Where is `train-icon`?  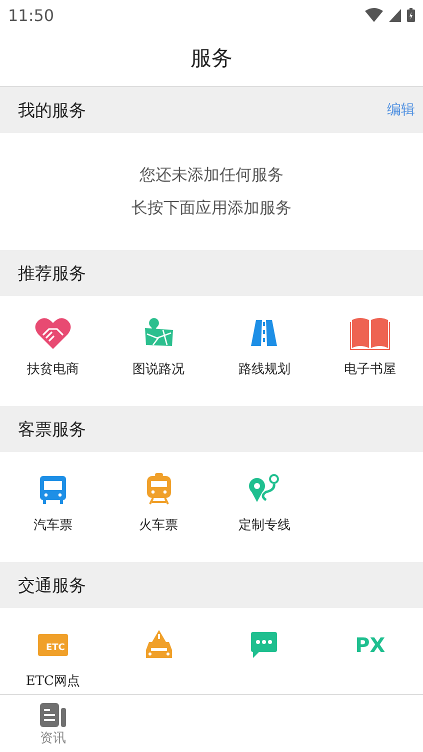
train-icon is located at coordinates (158, 489).